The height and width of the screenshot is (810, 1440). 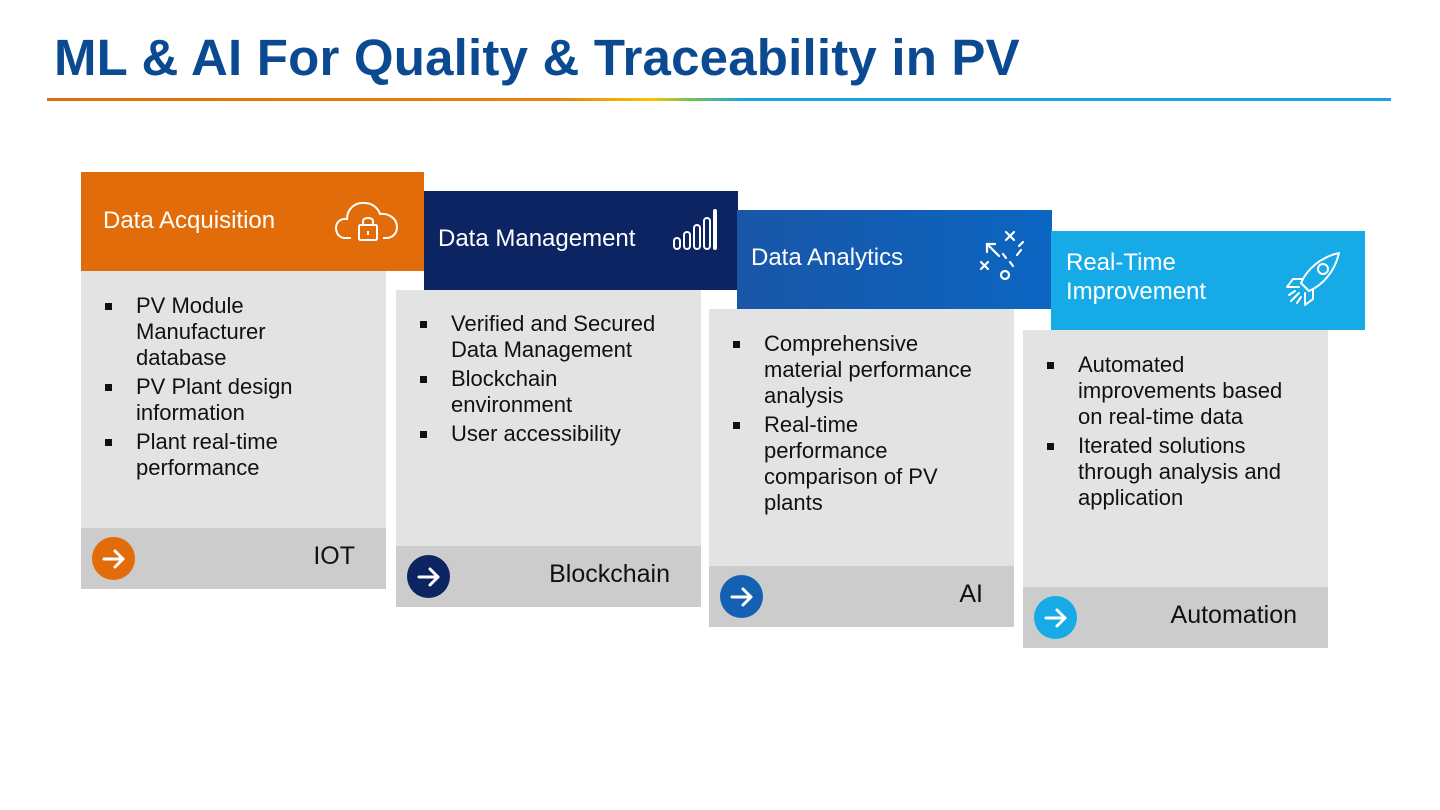 I want to click on bullet-text: Verified and Secured Data Management, so click(x=553, y=336).